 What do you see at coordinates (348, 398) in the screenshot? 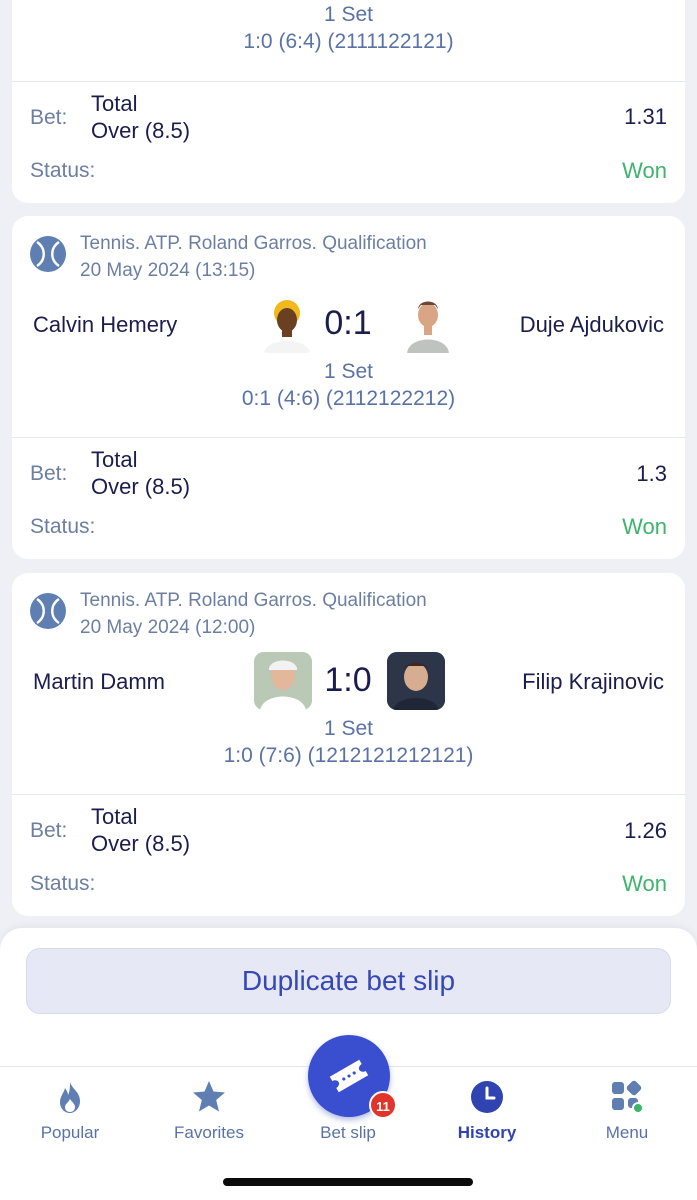
I see `set-detail: 0:1 (4:6) (2112122212)` at bounding box center [348, 398].